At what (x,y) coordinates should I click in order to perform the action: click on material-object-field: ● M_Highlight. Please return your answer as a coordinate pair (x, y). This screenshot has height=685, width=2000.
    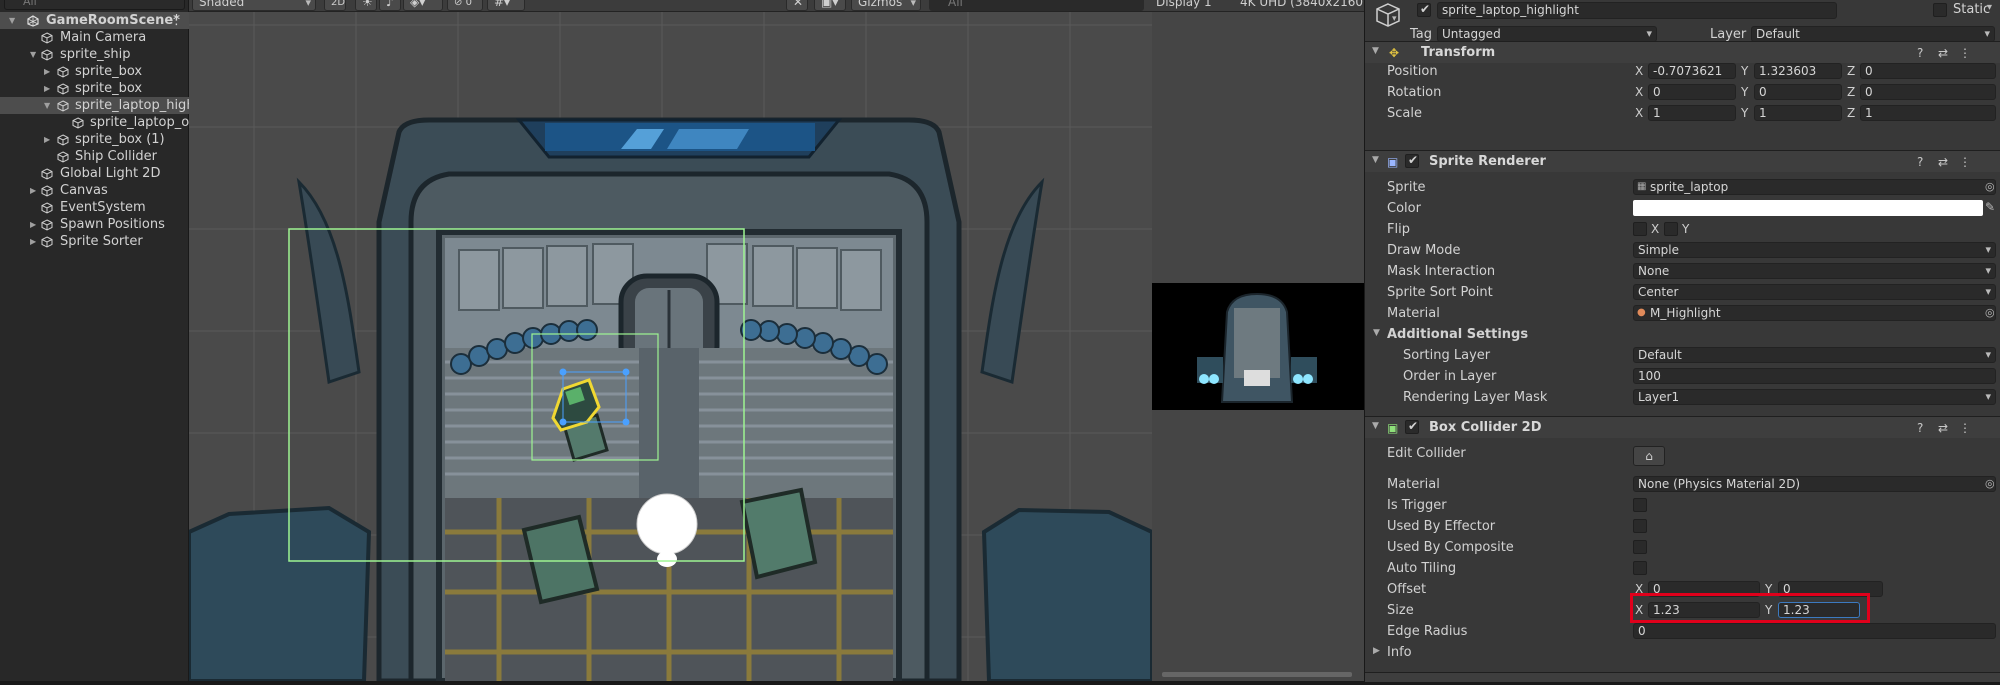
    Looking at the image, I should click on (1814, 313).